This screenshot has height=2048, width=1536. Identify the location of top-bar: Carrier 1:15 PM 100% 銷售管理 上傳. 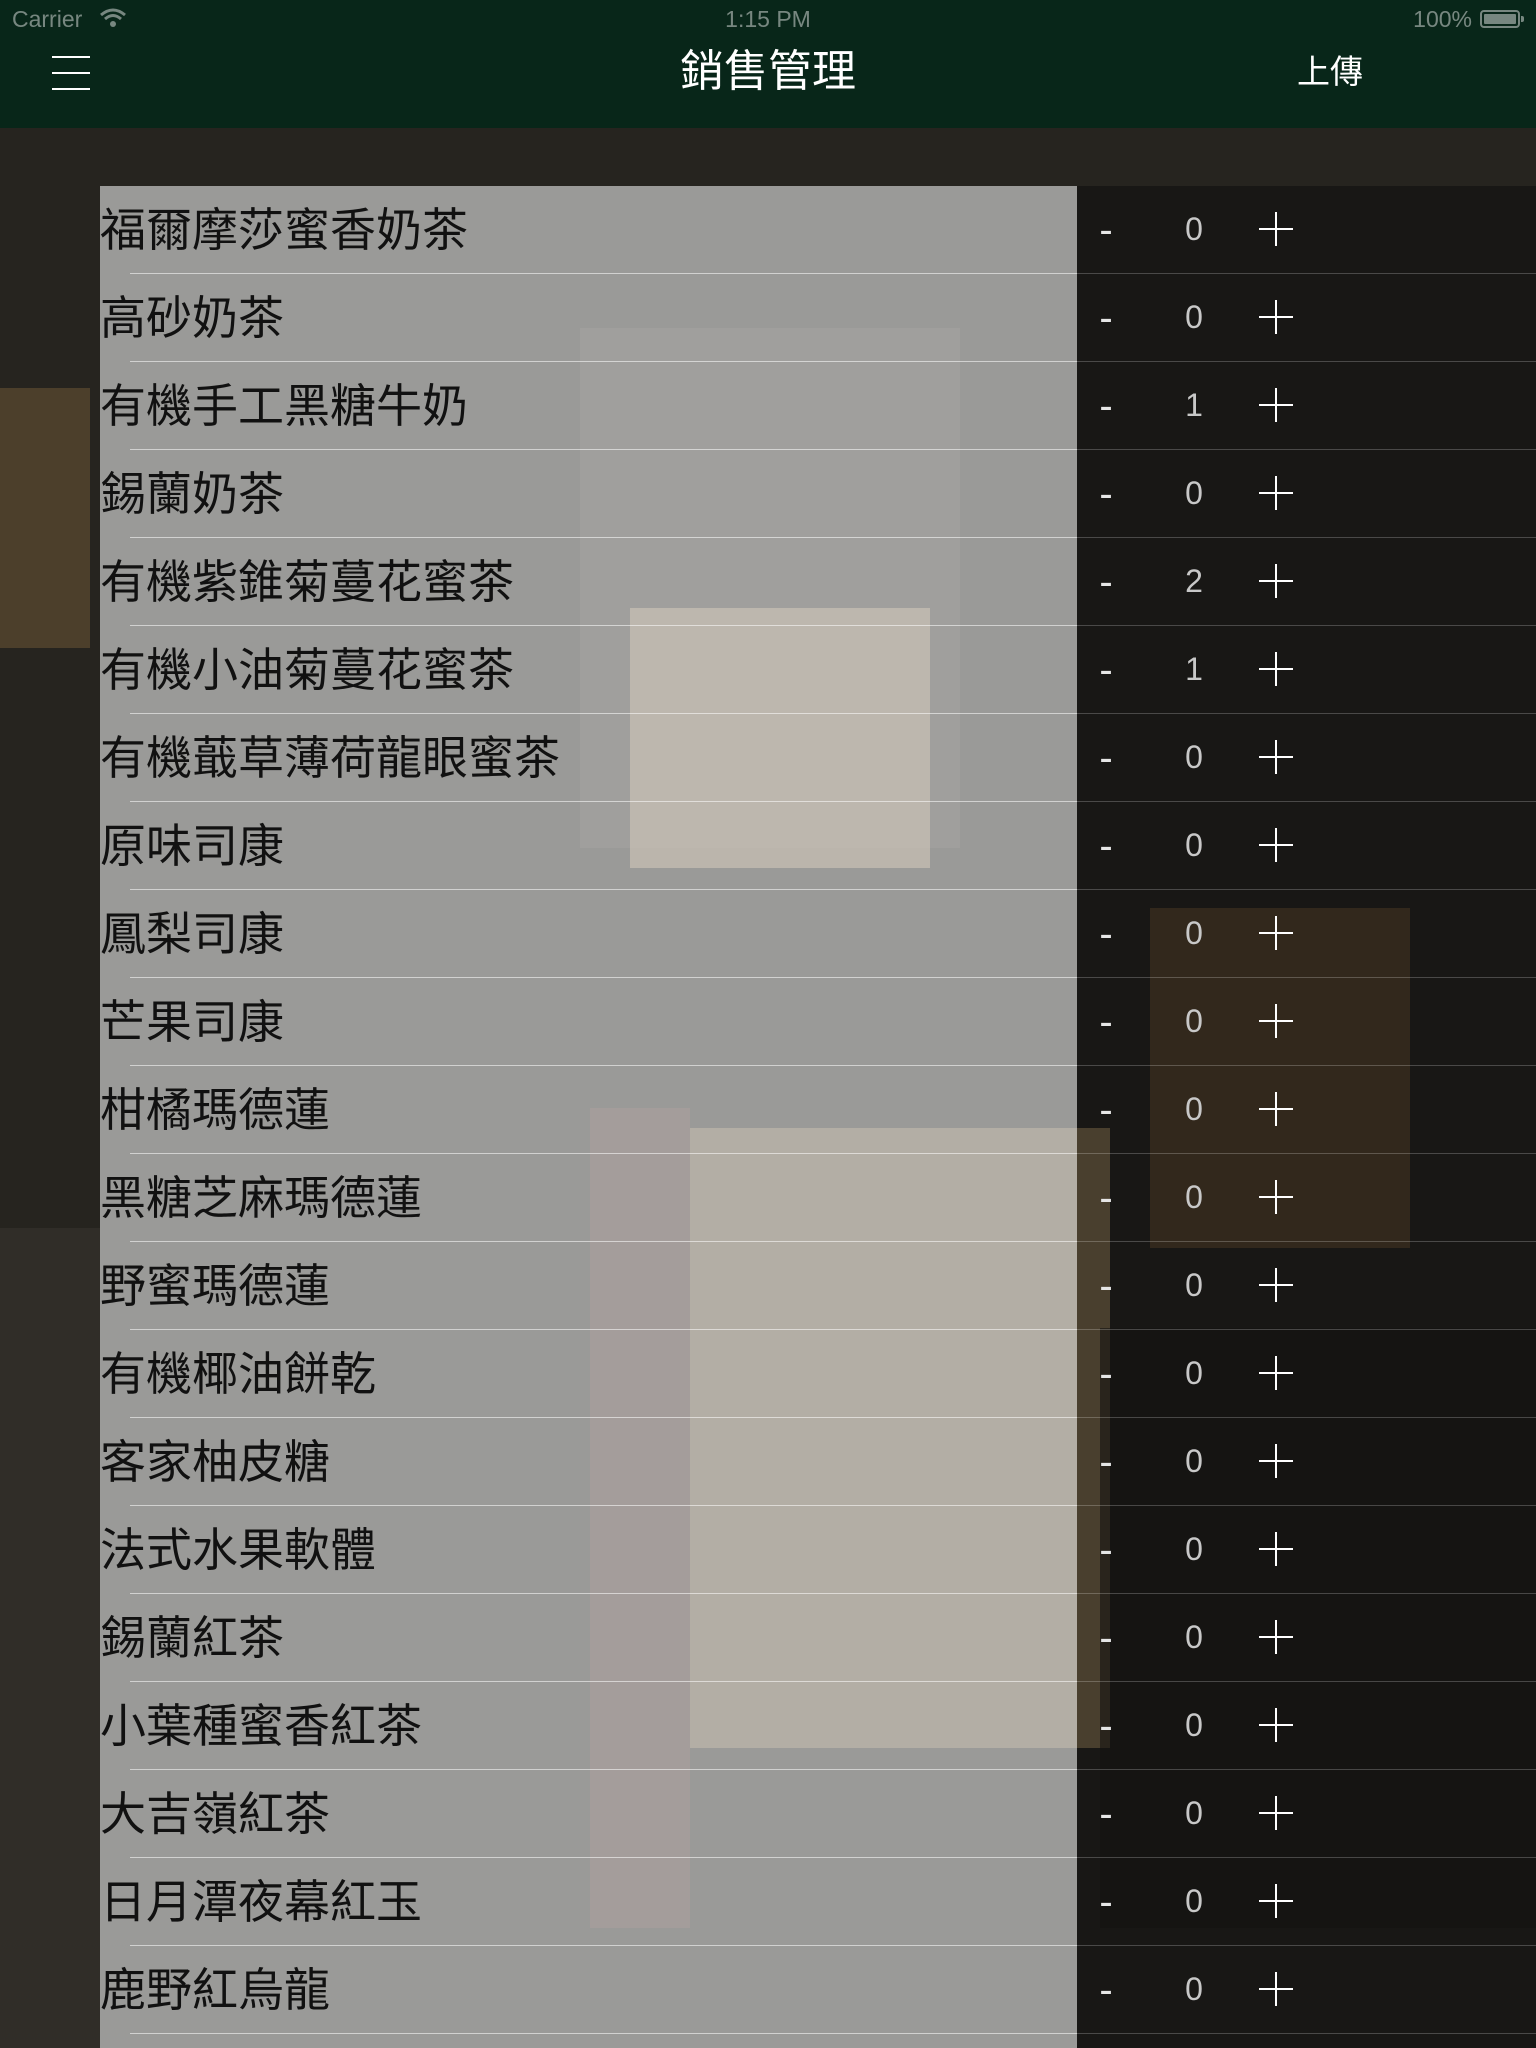
(768, 64).